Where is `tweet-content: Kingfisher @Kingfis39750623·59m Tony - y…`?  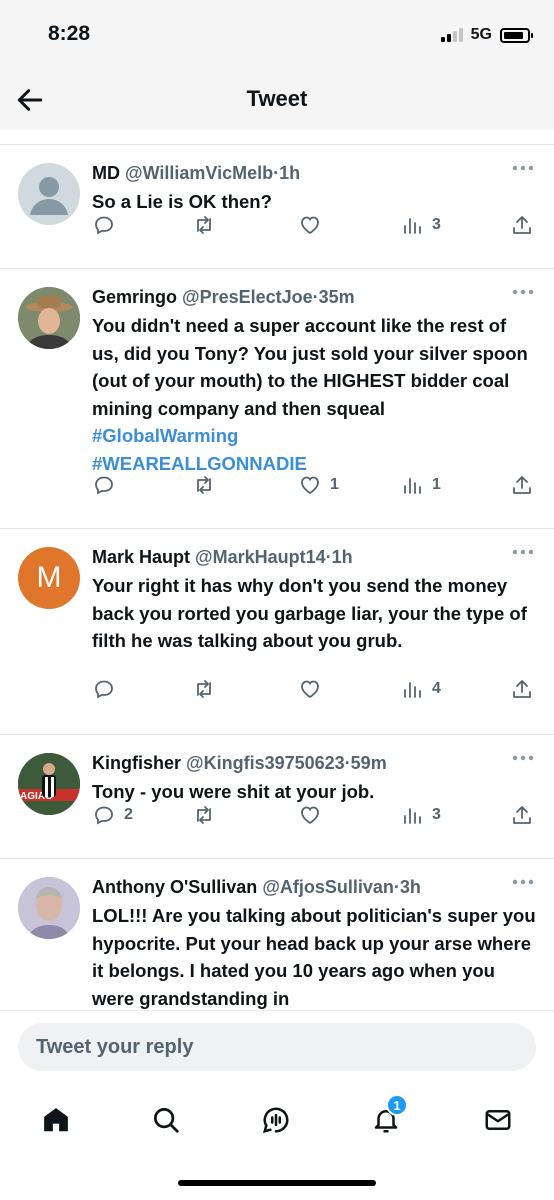
tweet-content: Kingfisher @Kingfis39750623·59m Tony - y… is located at coordinates (314, 778).